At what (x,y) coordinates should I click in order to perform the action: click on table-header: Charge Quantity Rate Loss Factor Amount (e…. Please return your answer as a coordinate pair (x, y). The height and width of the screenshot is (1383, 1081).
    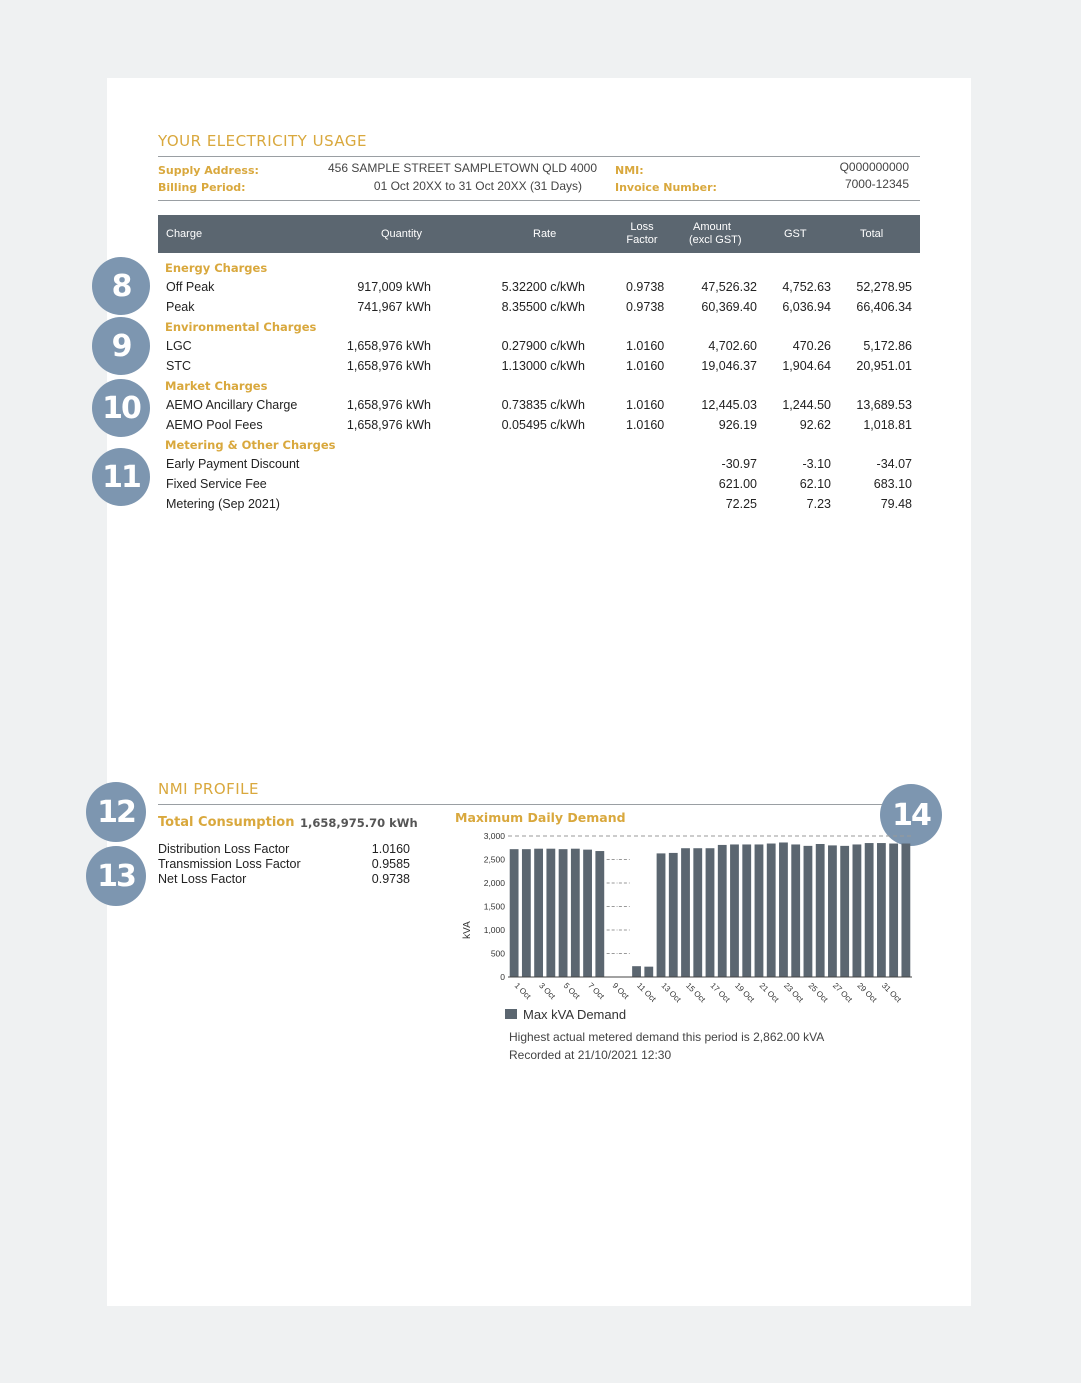
    Looking at the image, I should click on (539, 234).